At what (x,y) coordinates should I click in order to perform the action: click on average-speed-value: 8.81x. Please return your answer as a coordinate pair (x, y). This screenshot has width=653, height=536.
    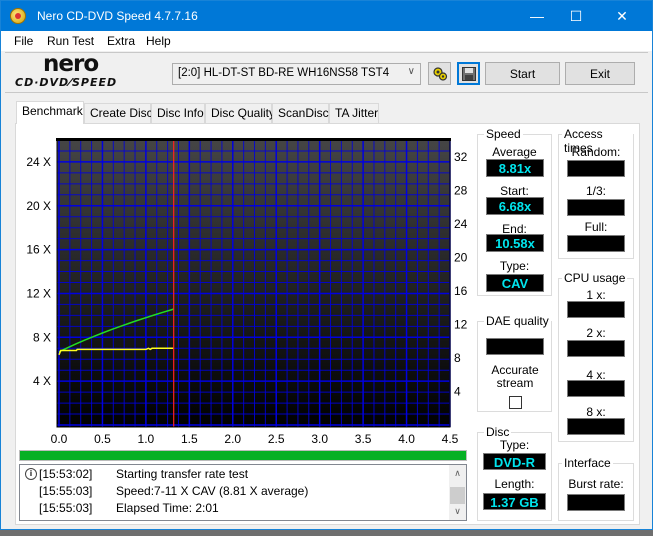
    Looking at the image, I should click on (515, 168).